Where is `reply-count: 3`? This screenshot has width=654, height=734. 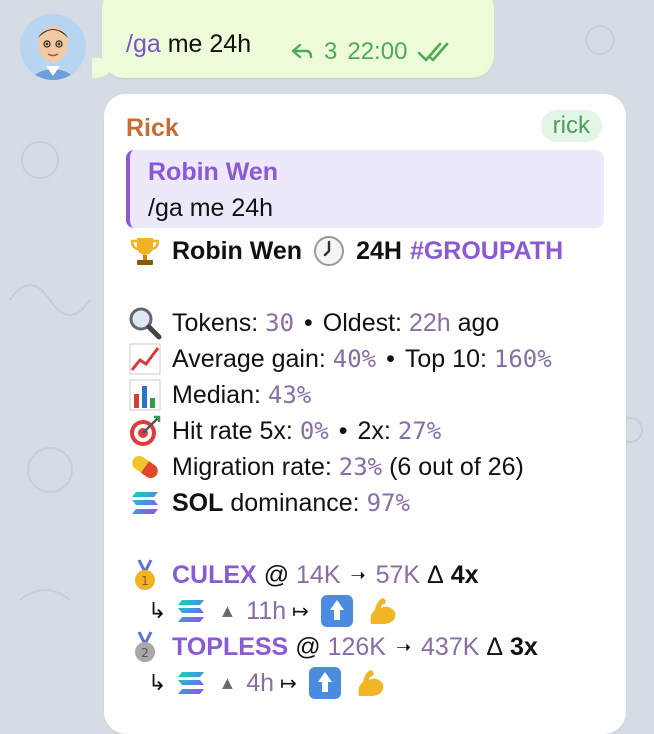 reply-count: 3 is located at coordinates (330, 52).